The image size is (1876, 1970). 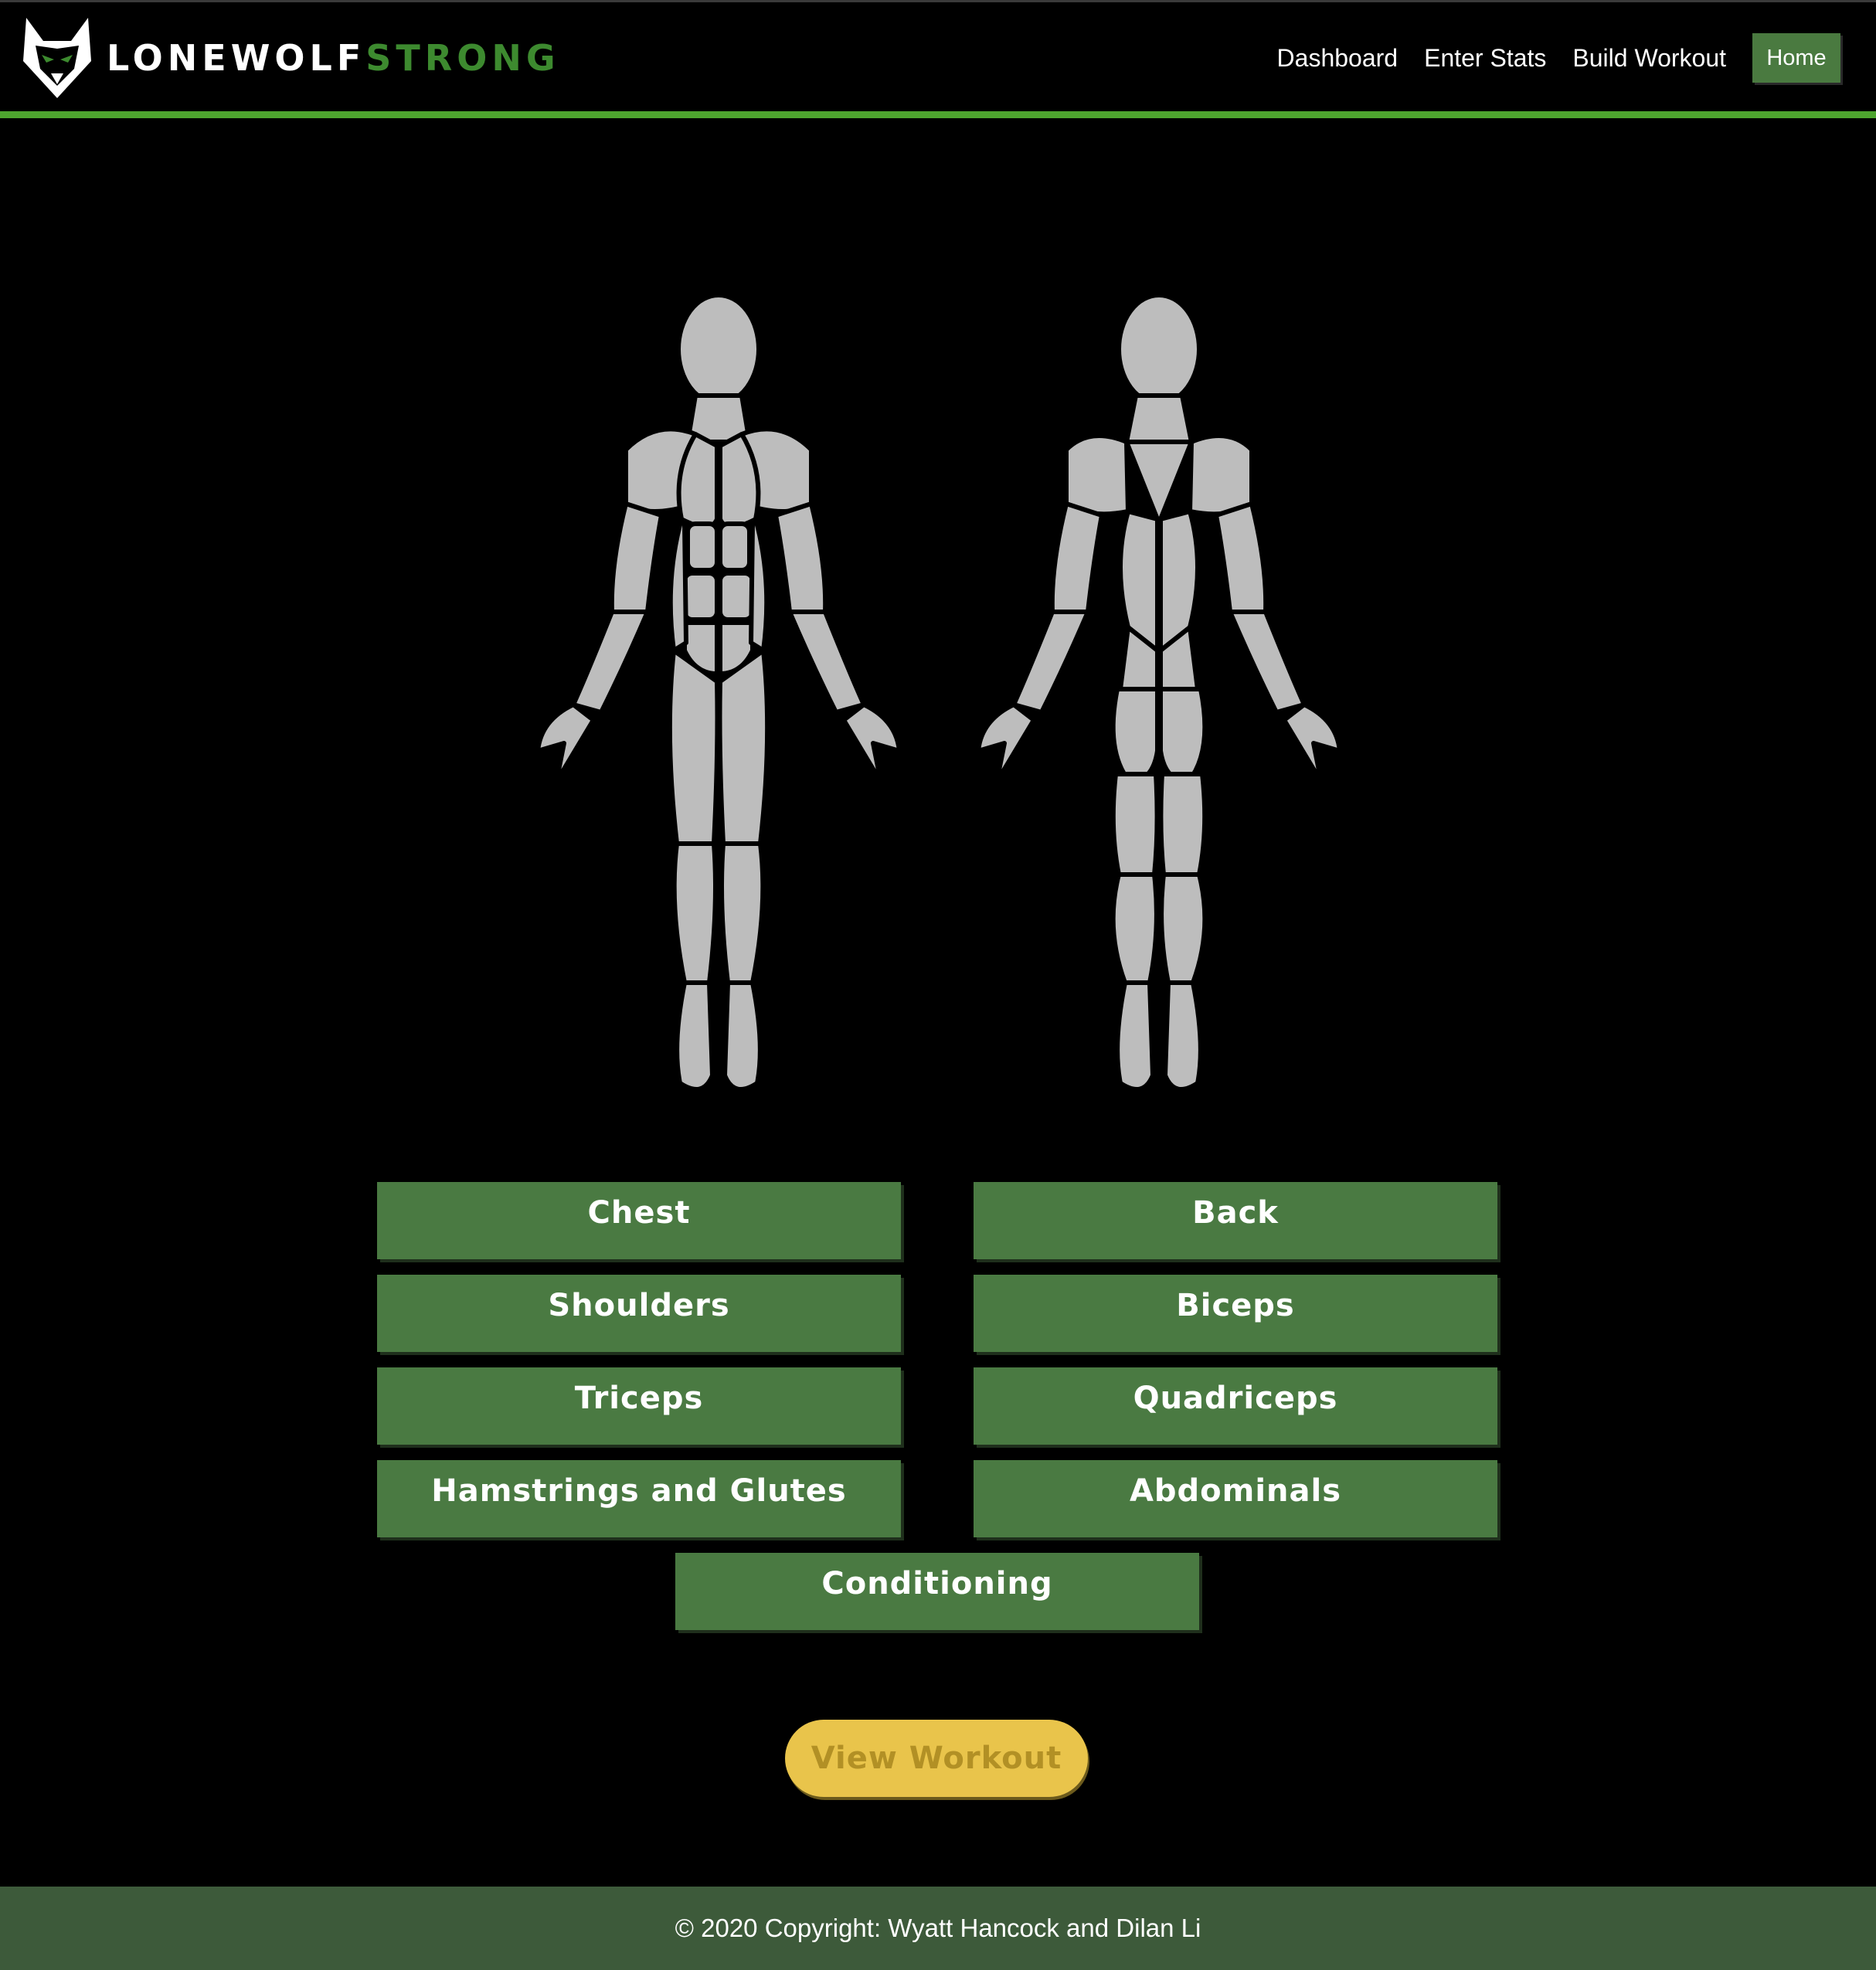 I want to click on back-button: Back, so click(x=1235, y=1220).